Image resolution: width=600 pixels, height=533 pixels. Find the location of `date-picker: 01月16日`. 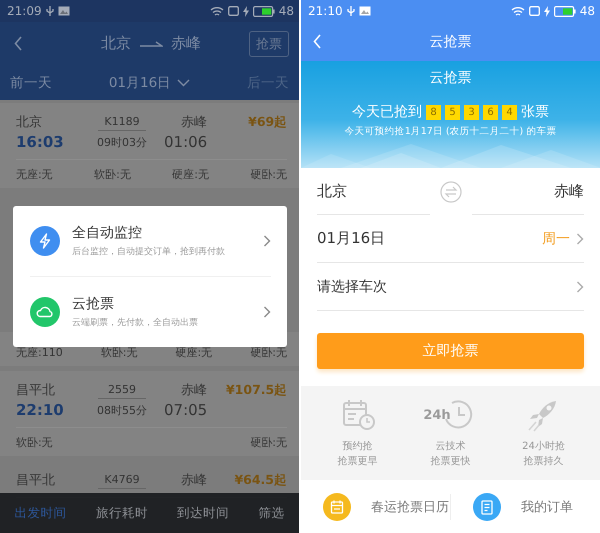

date-picker: 01月16日 is located at coordinates (140, 83).